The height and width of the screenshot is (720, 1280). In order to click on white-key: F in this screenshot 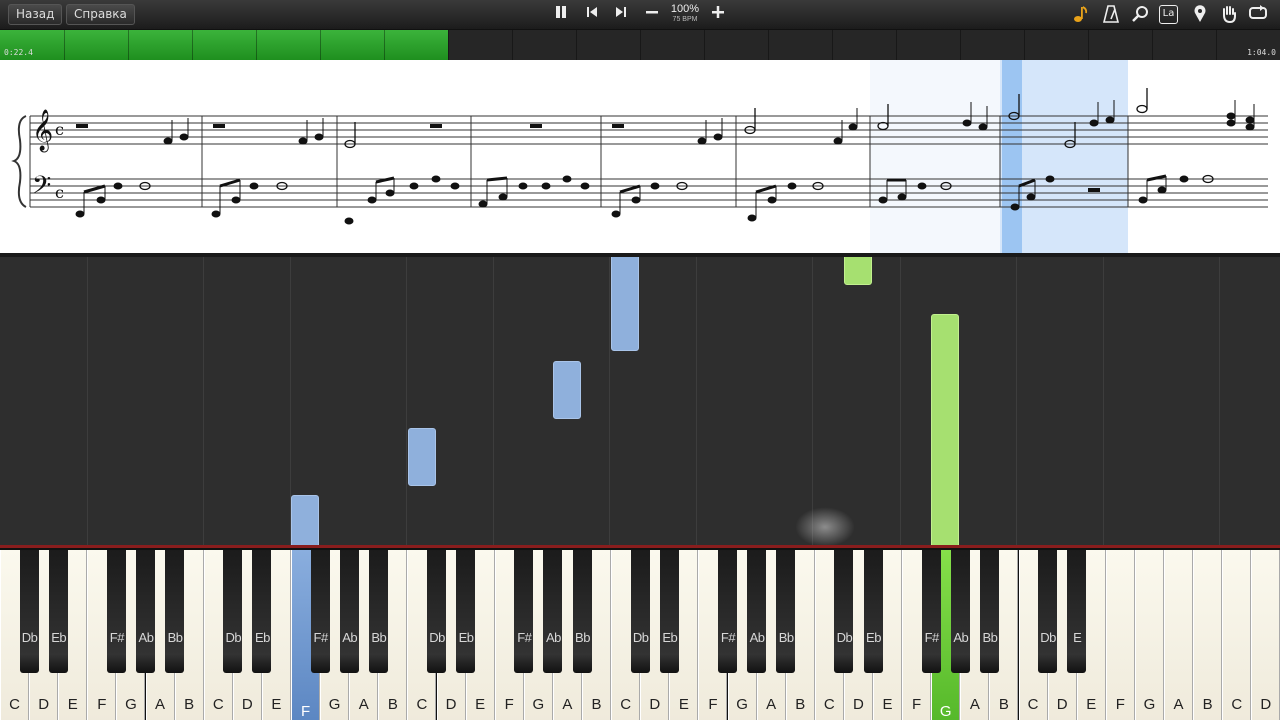, I will do `click(1120, 635)`.